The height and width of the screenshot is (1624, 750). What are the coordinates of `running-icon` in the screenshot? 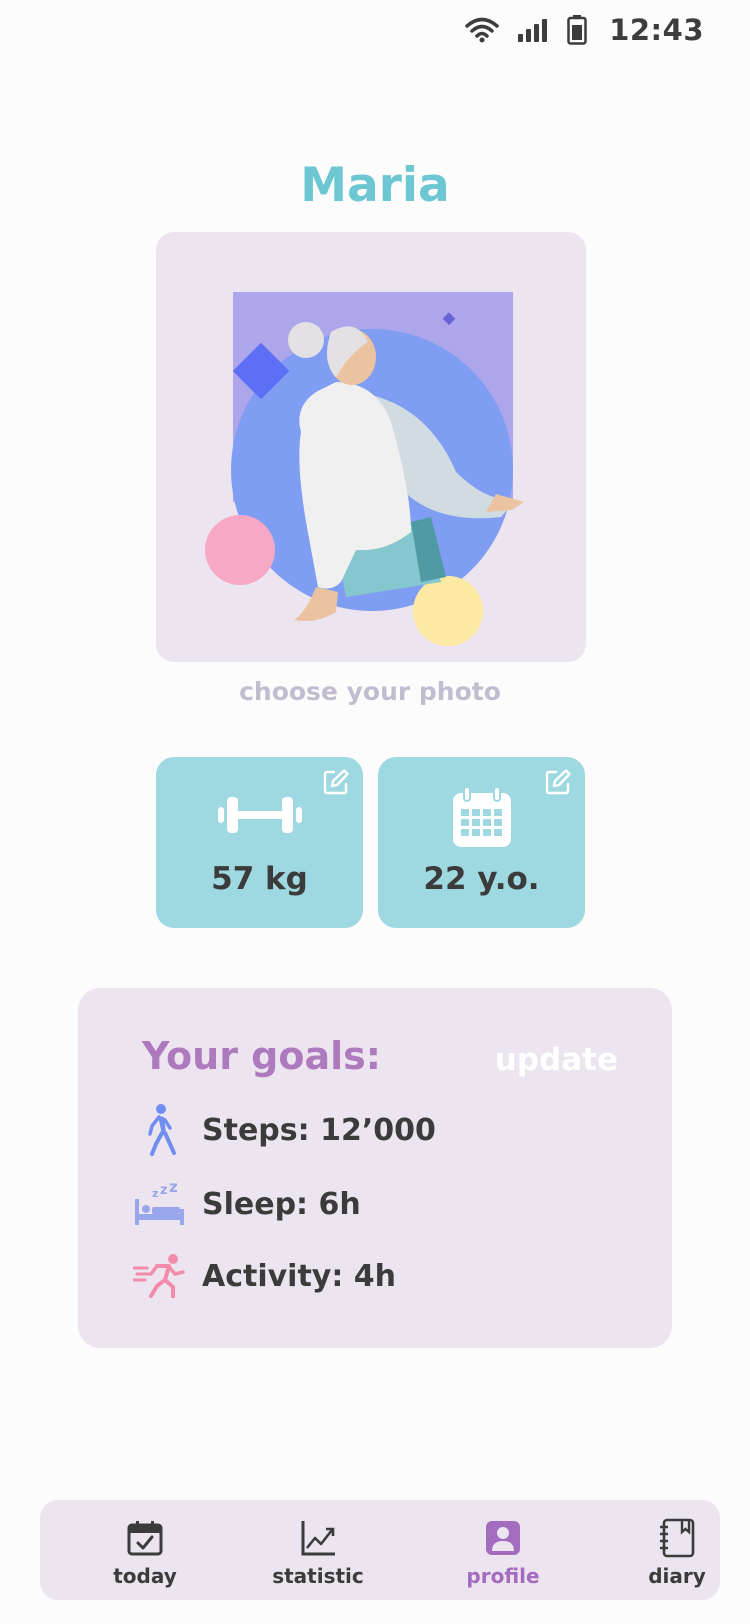 It's located at (160, 1276).